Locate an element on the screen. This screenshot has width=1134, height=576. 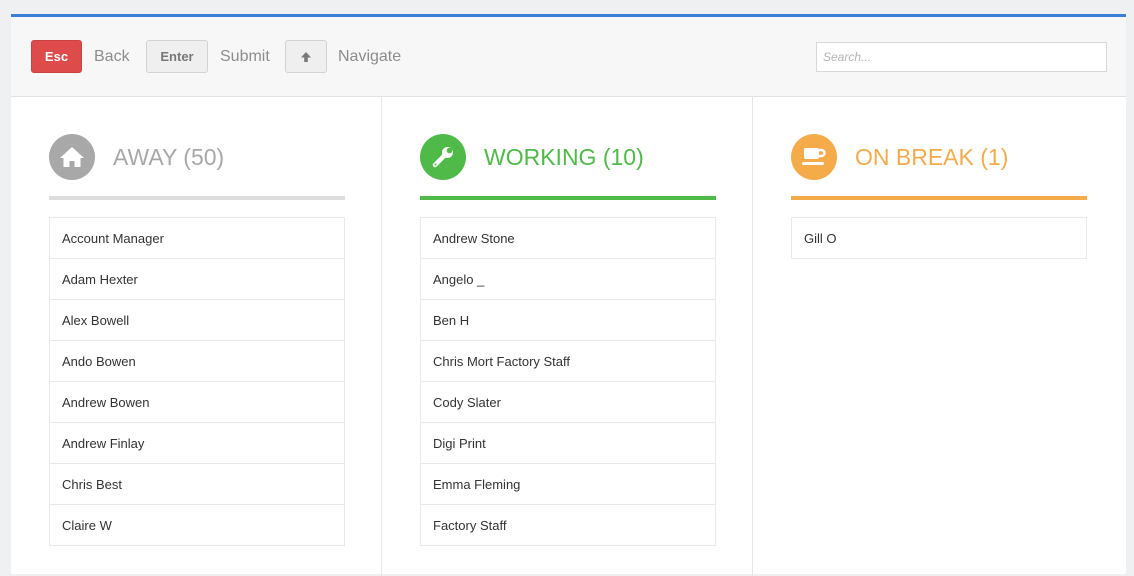
search-input is located at coordinates (961, 57).